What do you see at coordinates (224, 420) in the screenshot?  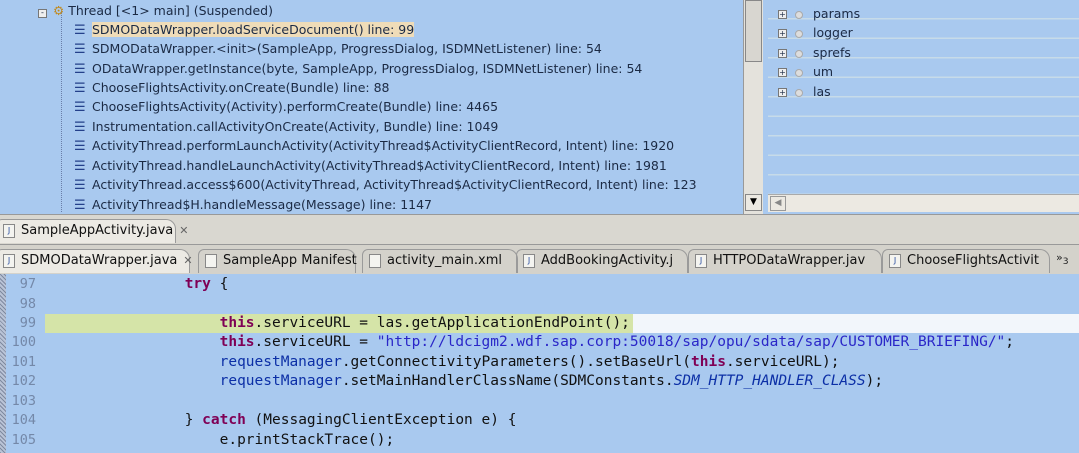 I see `keyword: catch` at bounding box center [224, 420].